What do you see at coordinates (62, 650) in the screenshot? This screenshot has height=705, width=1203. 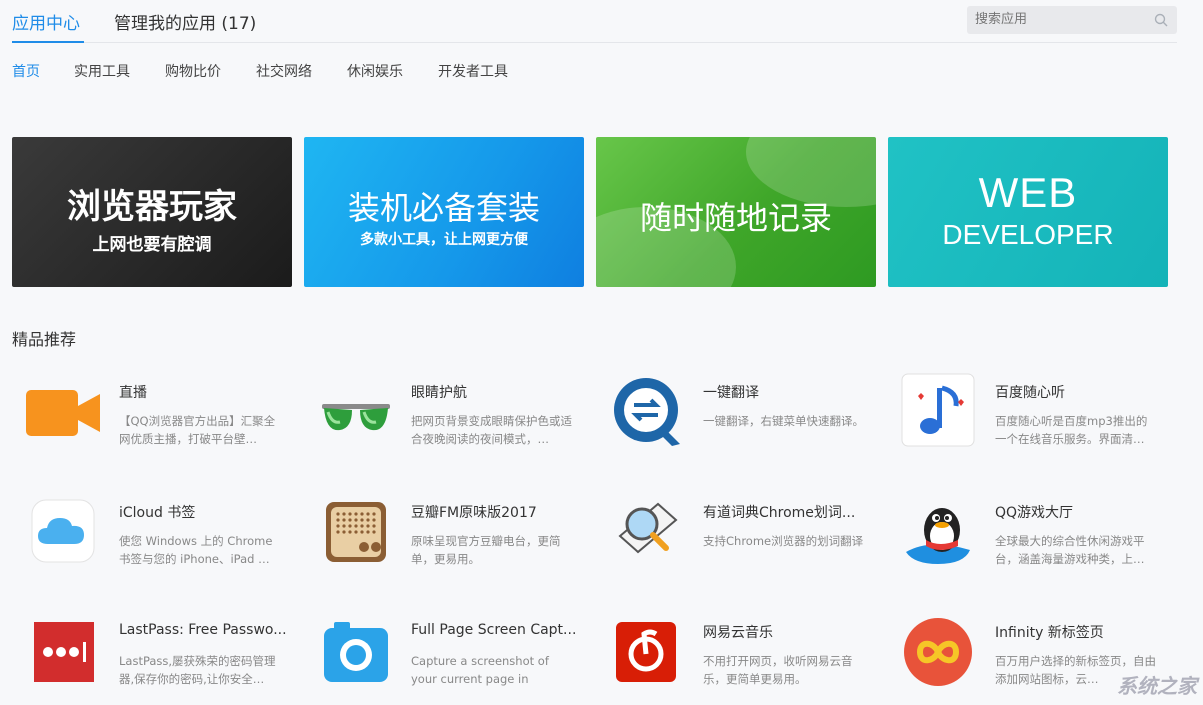 I see `lastpass-icon` at bounding box center [62, 650].